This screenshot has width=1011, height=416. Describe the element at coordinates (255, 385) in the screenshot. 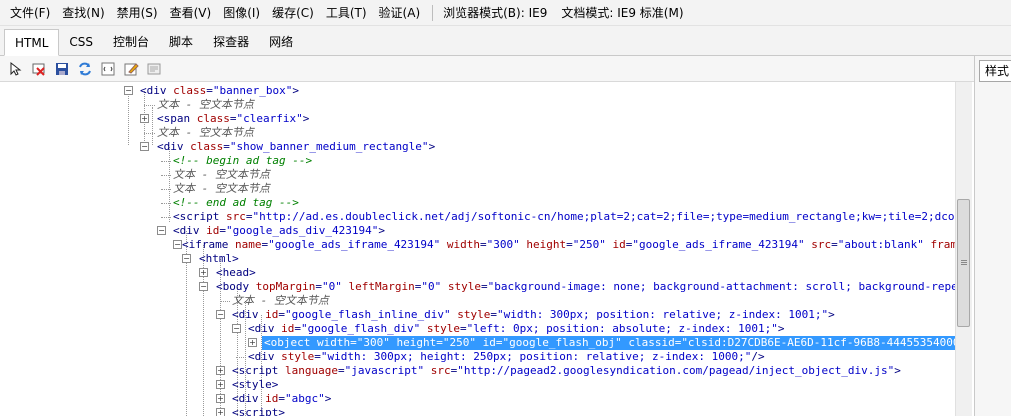

I see `tree-node: <style>` at that location.